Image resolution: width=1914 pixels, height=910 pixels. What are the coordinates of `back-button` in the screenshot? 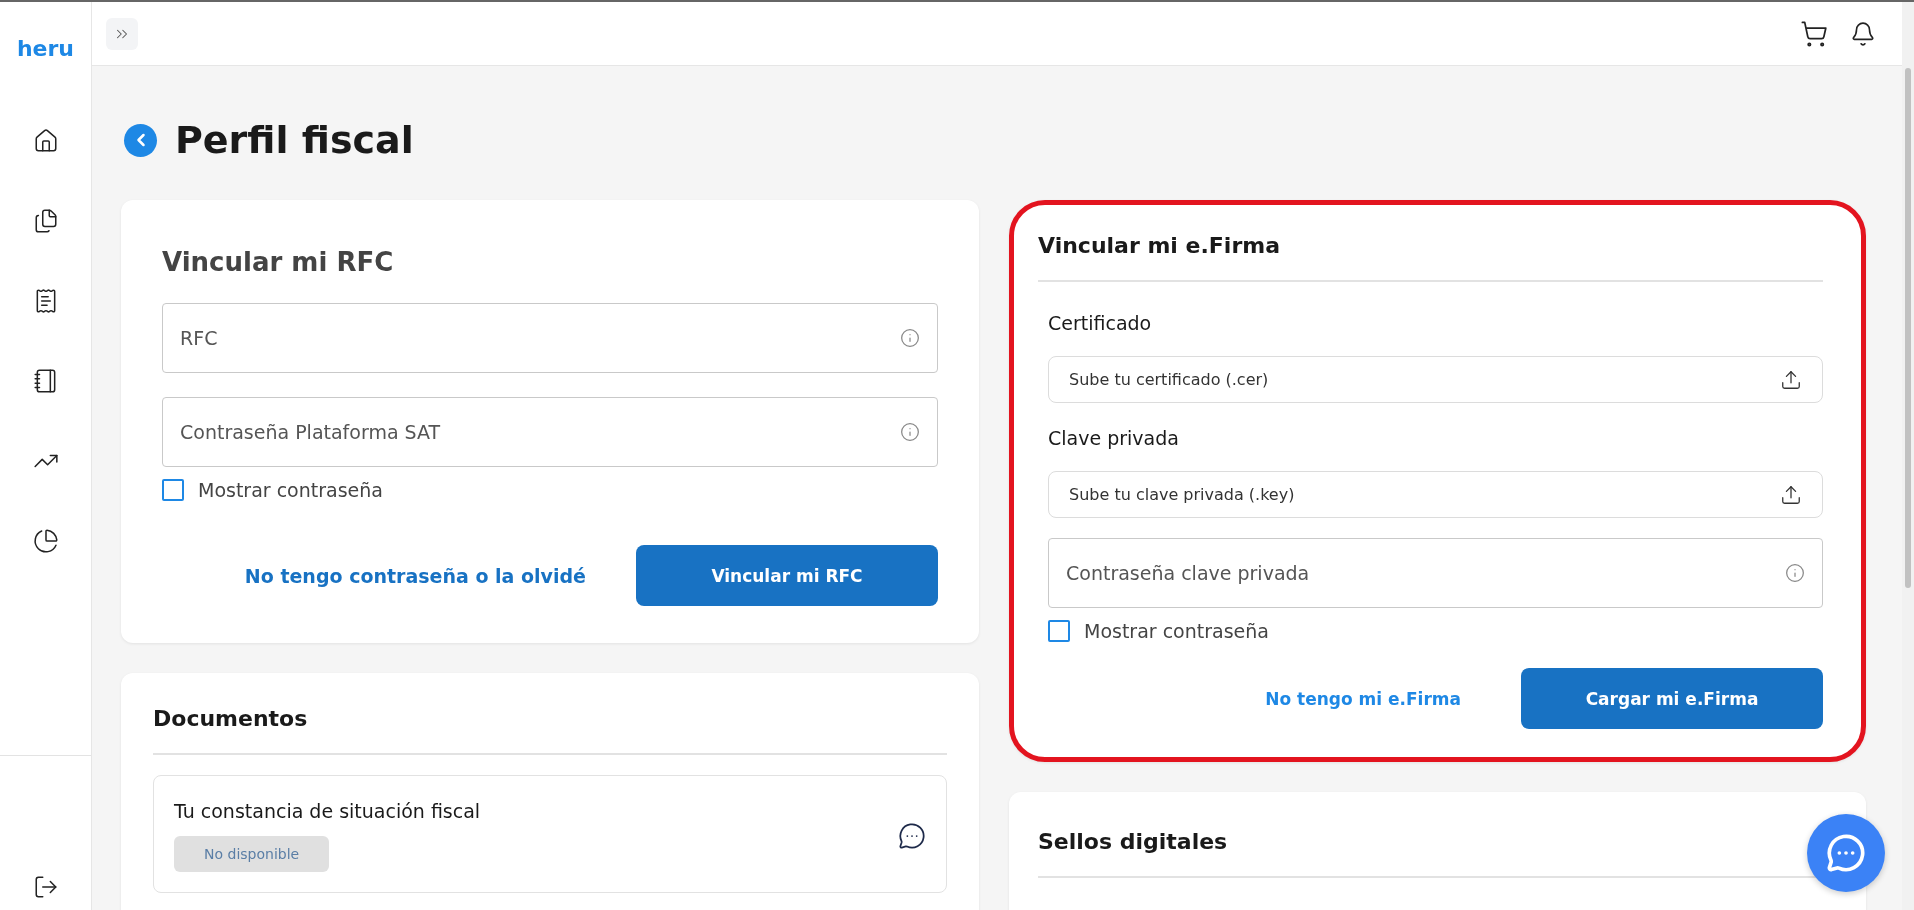 It's located at (140, 140).